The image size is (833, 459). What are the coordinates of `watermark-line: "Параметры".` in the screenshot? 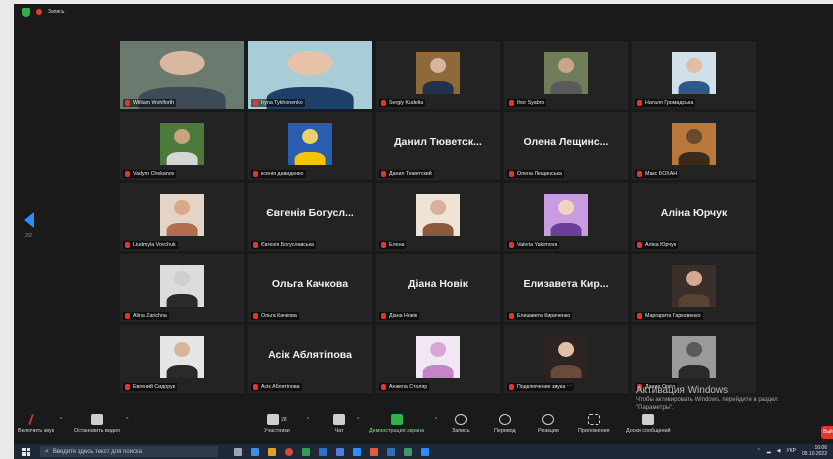 It's located at (655, 408).